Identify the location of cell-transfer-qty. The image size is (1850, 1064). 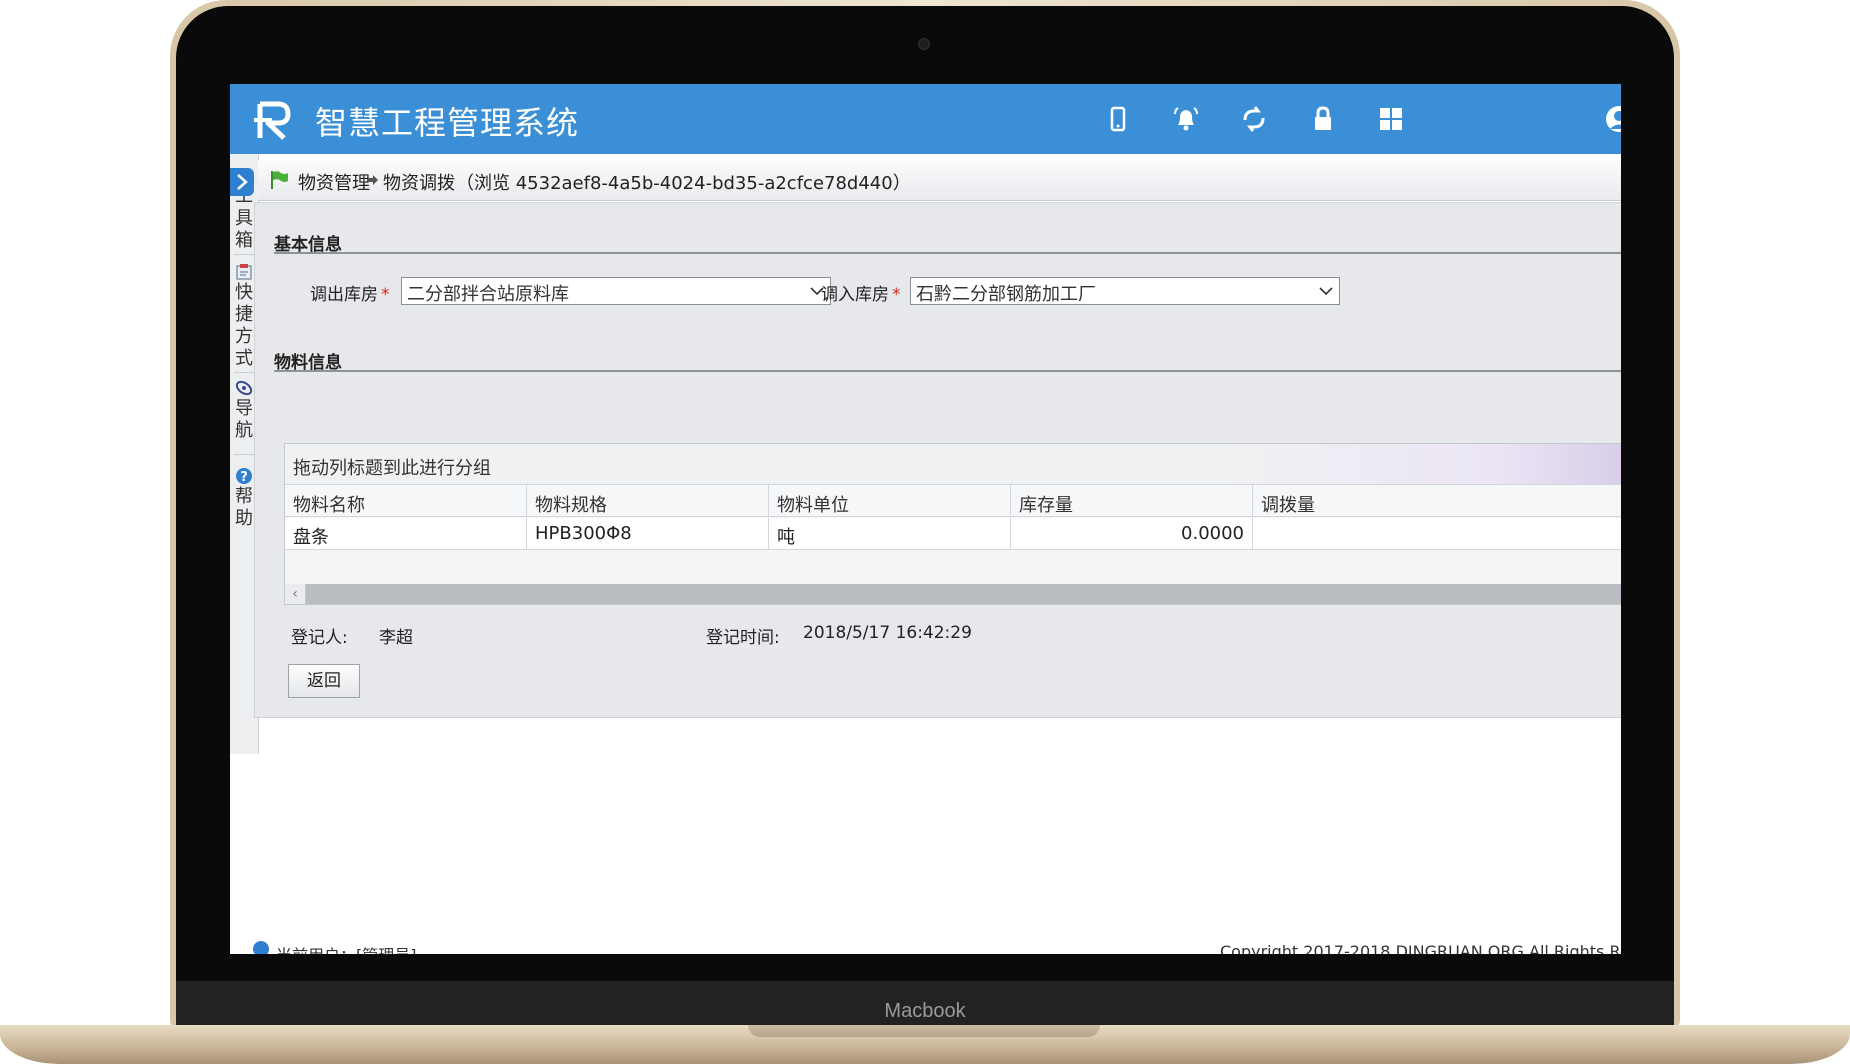
(1437, 534).